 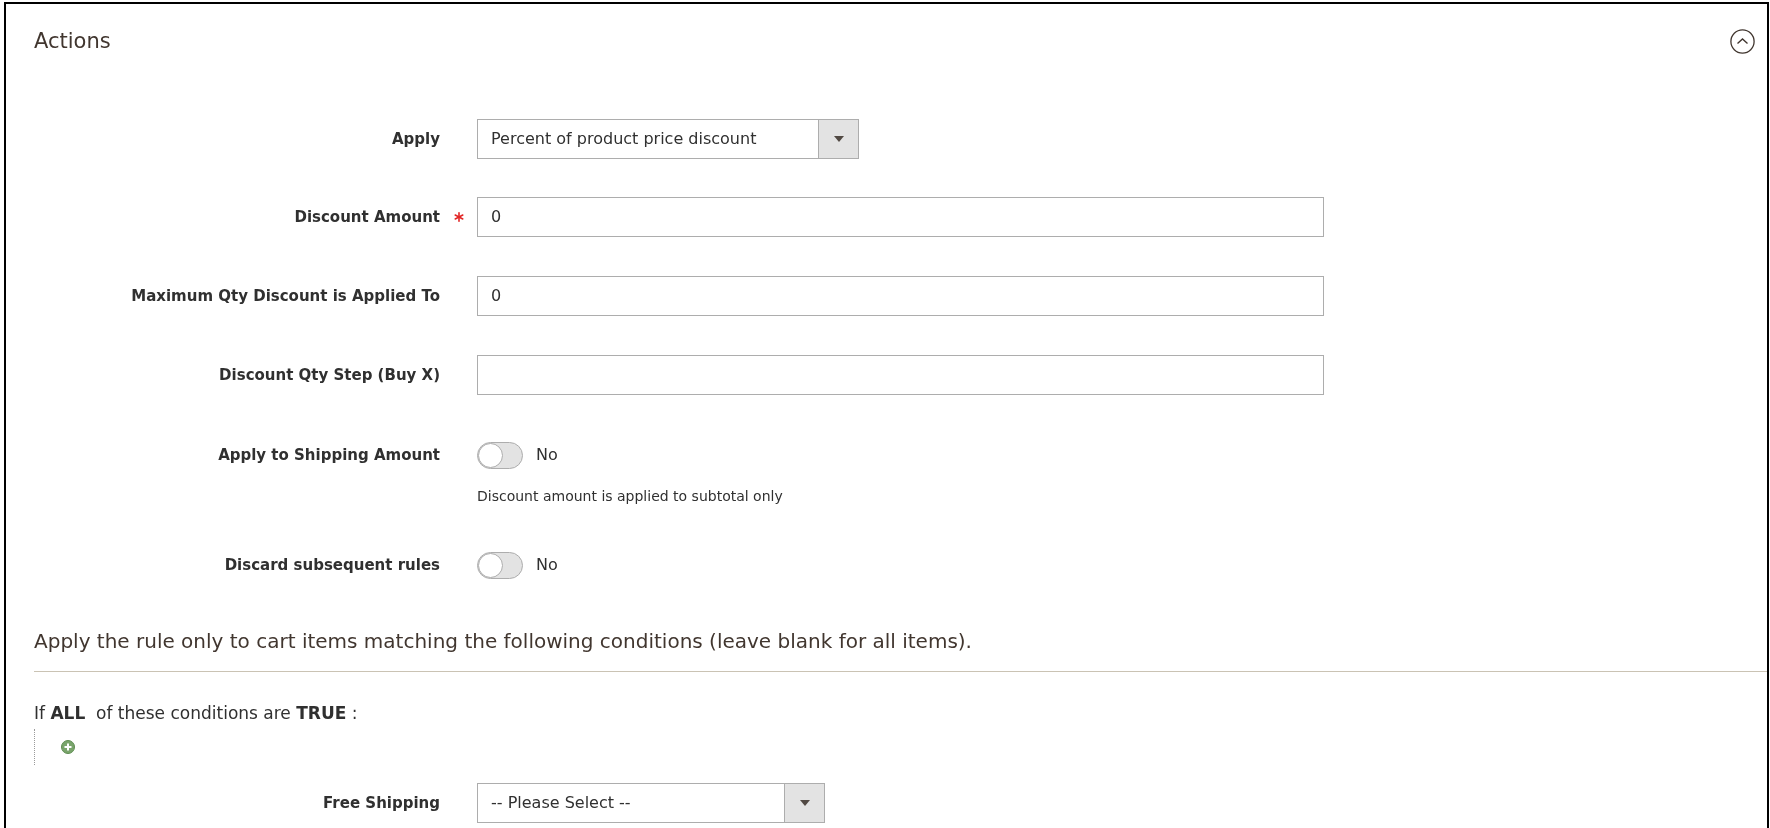 I want to click on select-dropdown: -- Please Select --, so click(x=651, y=803).